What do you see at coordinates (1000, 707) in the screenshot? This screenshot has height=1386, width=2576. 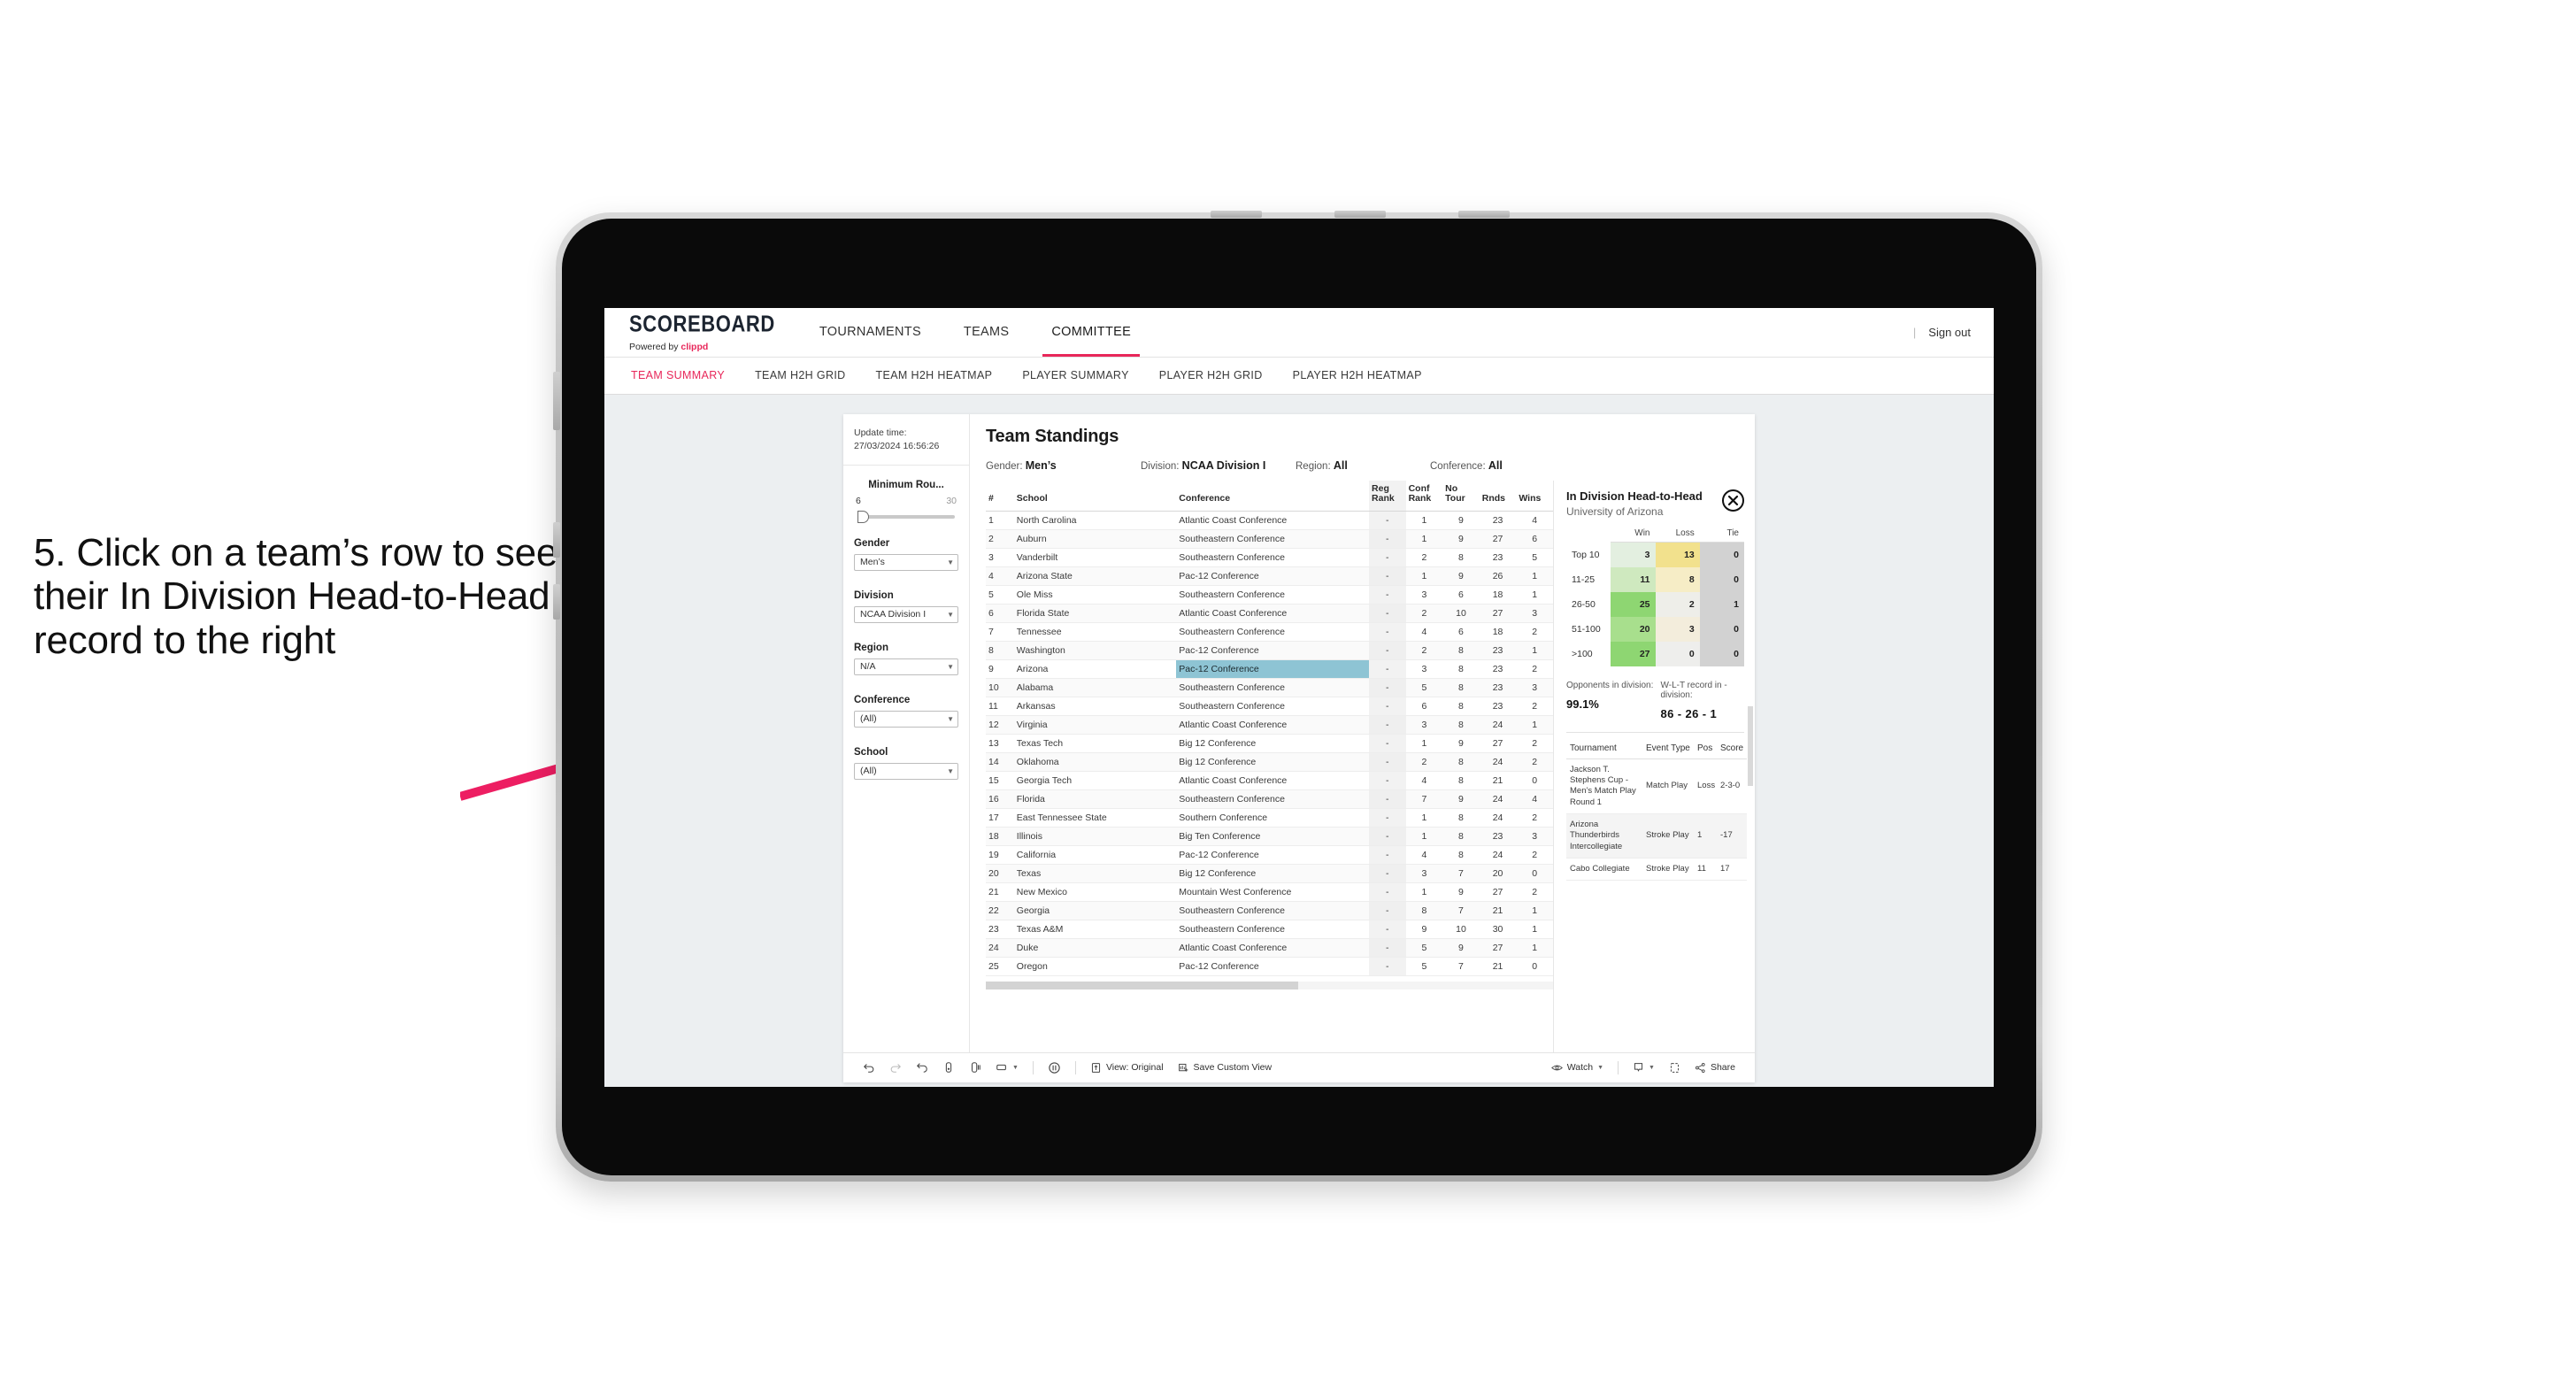 I see `cell-rank: 11` at bounding box center [1000, 707].